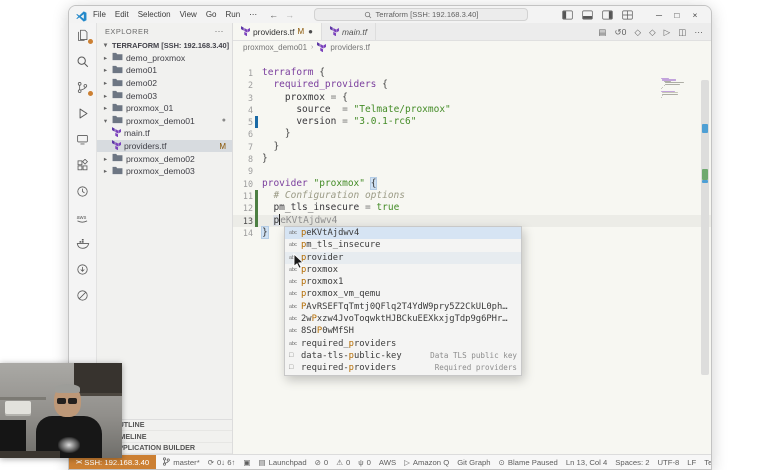  Describe the element at coordinates (586, 462) in the screenshot. I see `status-ln-13-col-4: Ln 13, Col 4` at that location.